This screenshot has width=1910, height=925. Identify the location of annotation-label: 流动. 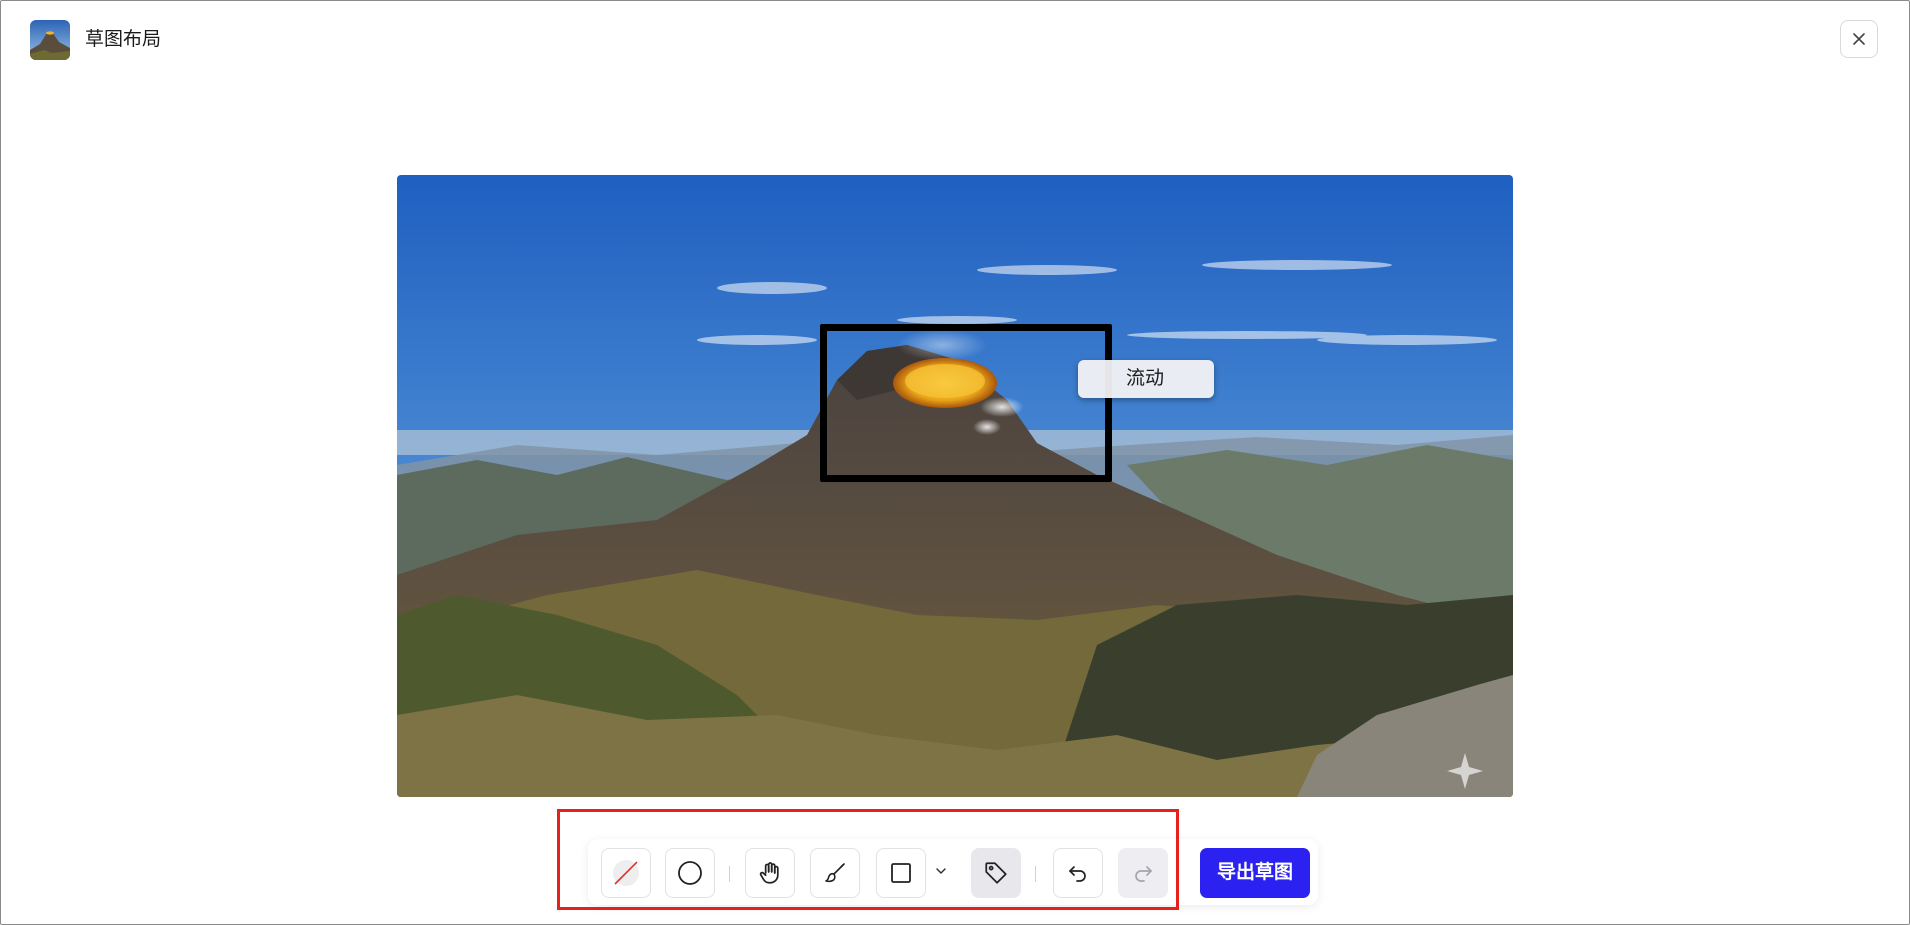
(1146, 379).